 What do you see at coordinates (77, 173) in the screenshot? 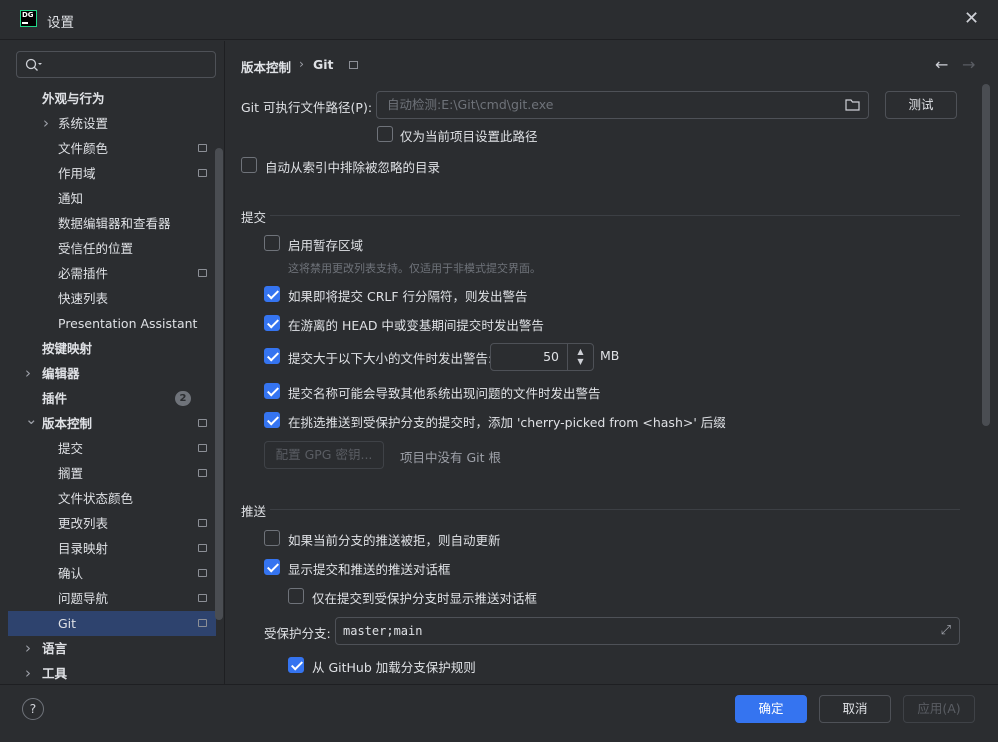
I see `sidebar-item-label: 作用域` at bounding box center [77, 173].